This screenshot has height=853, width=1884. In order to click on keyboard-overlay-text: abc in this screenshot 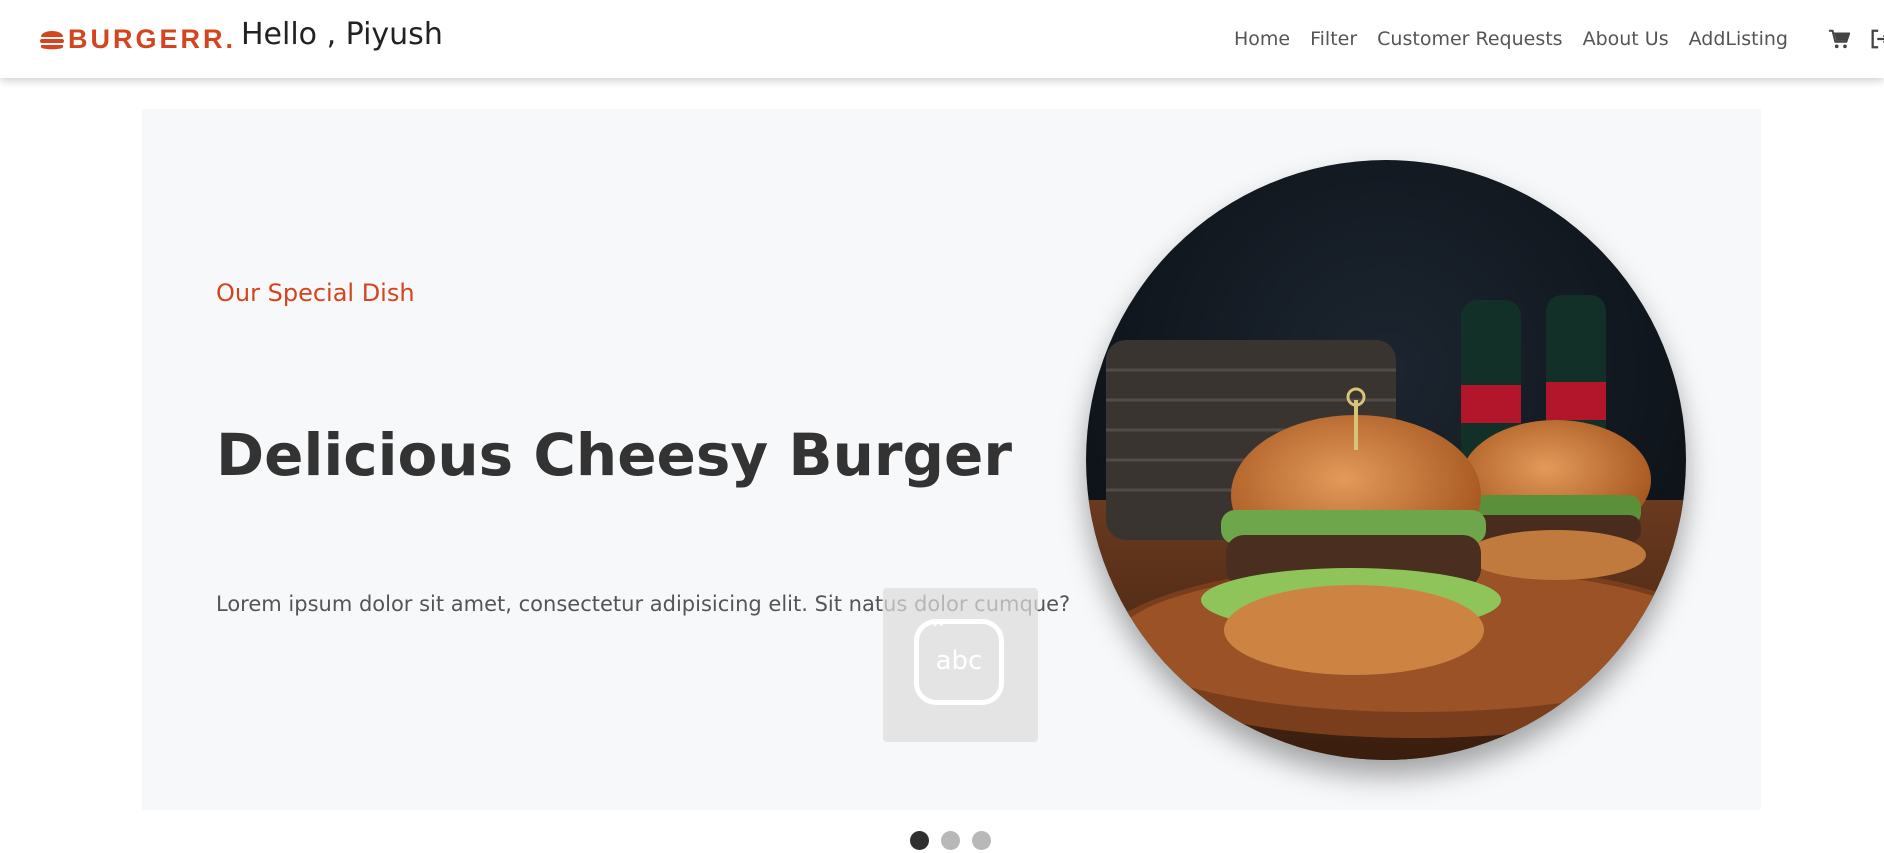, I will do `click(959, 661)`.